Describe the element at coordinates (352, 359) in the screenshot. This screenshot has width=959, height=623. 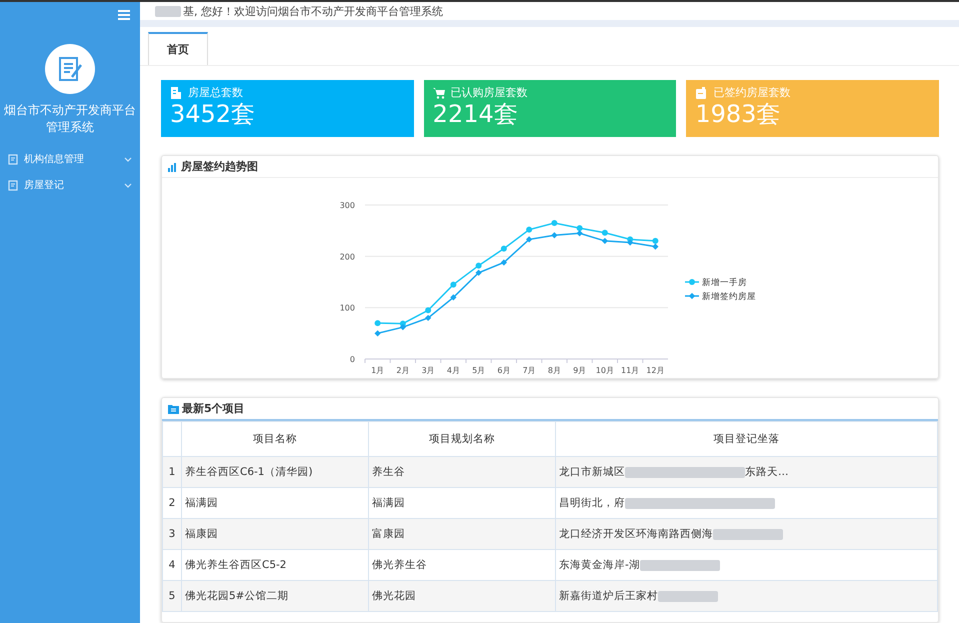
I see `y-tick-label: 0` at that location.